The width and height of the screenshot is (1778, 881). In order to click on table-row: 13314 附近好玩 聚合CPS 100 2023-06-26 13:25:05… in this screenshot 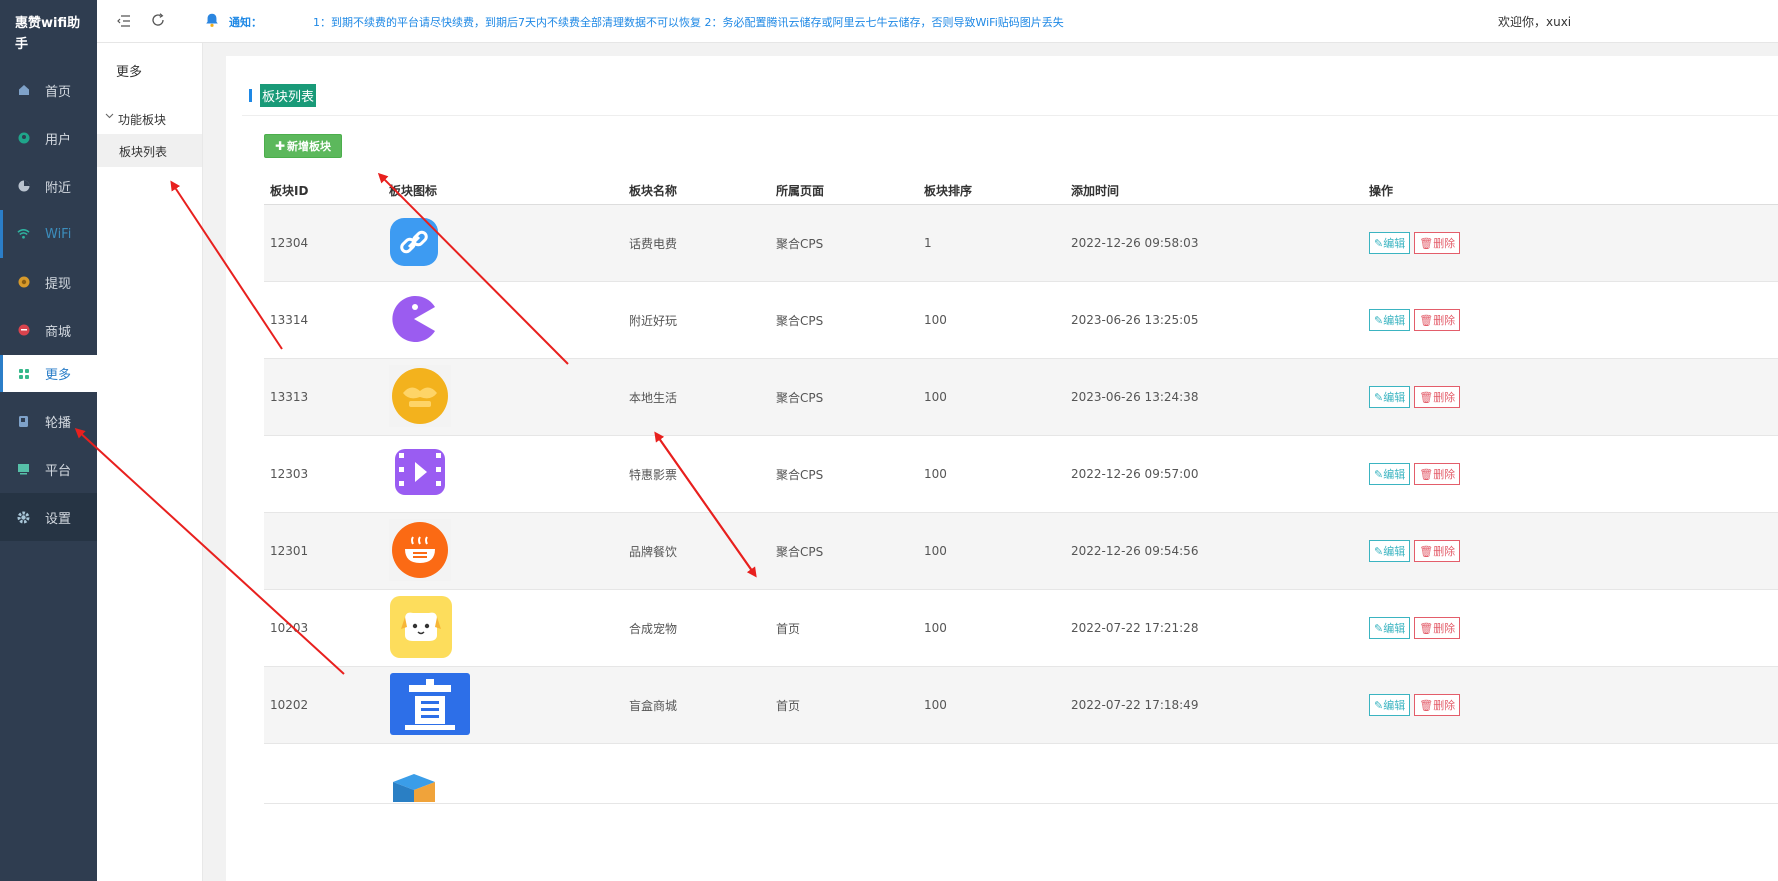, I will do `click(1021, 320)`.